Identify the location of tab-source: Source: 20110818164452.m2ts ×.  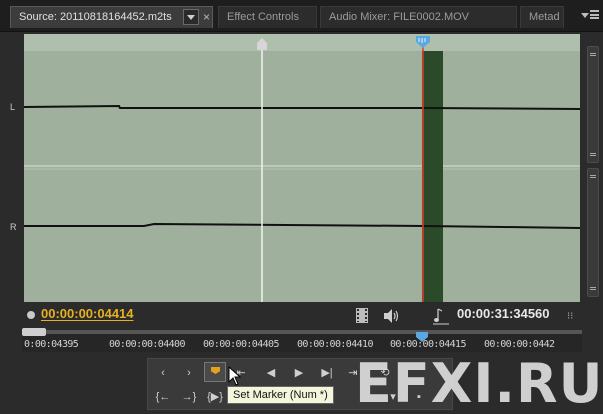
(111, 17).